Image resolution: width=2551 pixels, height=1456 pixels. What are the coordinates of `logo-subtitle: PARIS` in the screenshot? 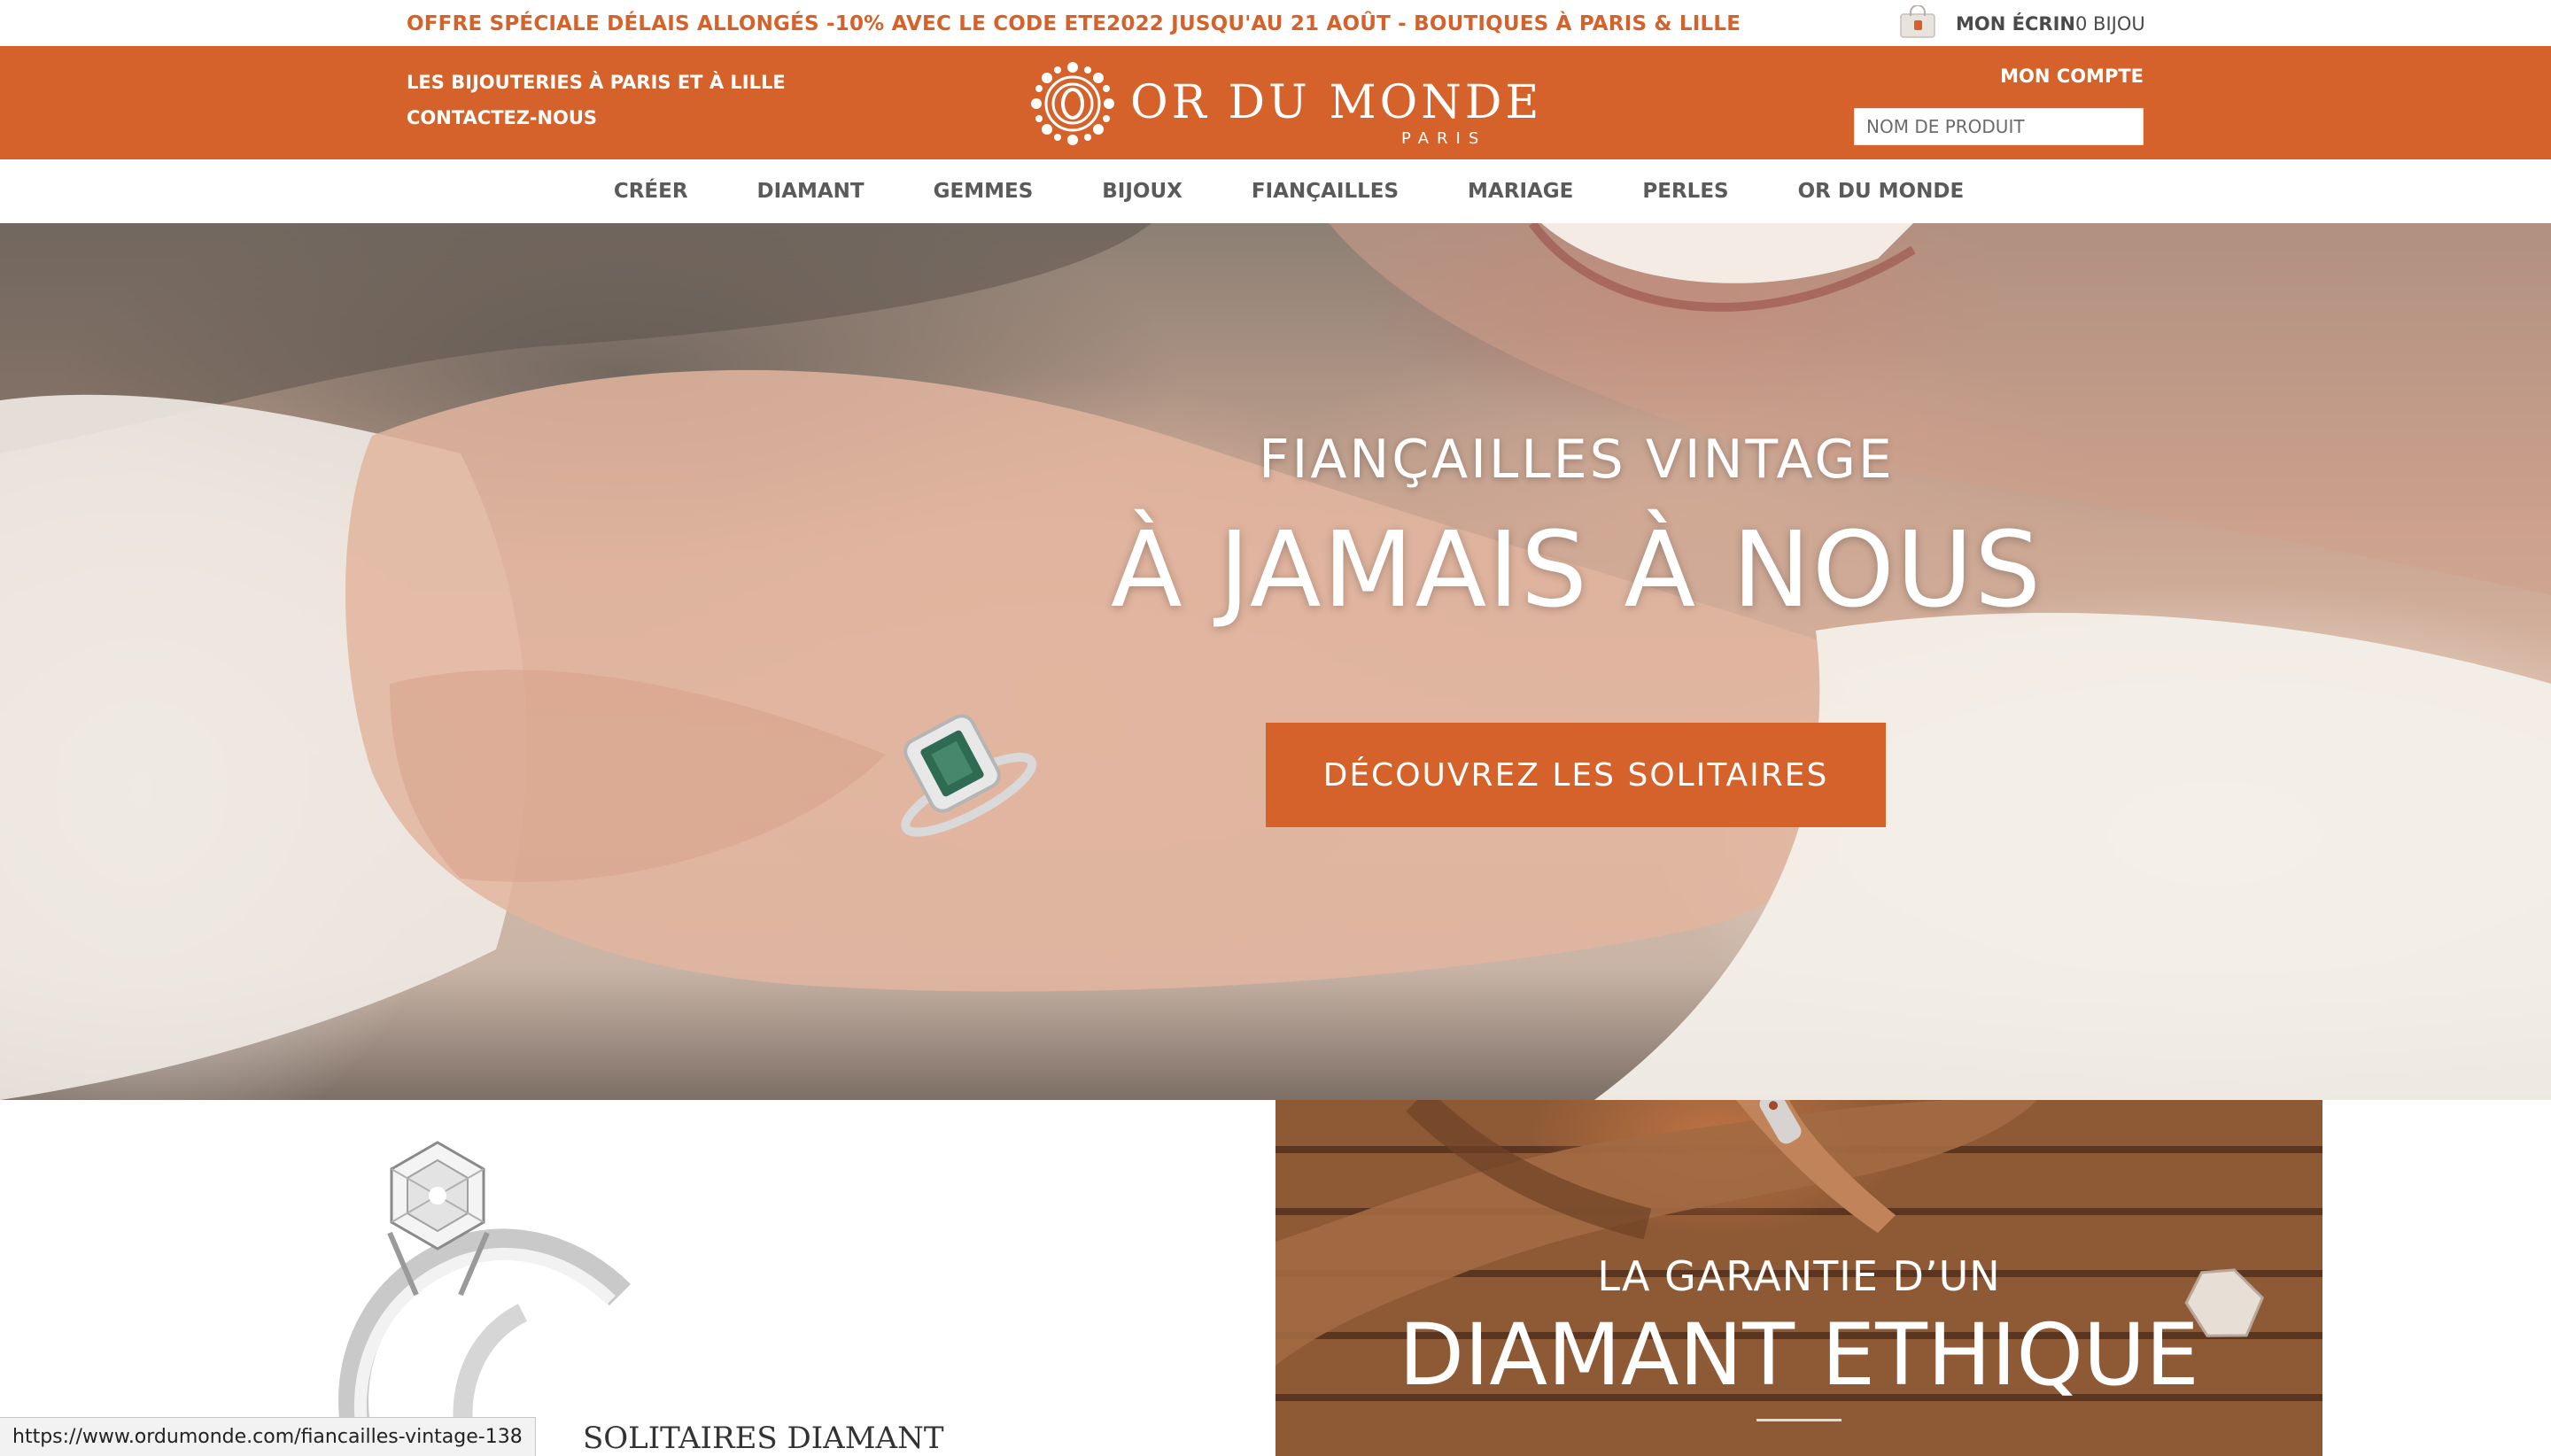 It's located at (1444, 138).